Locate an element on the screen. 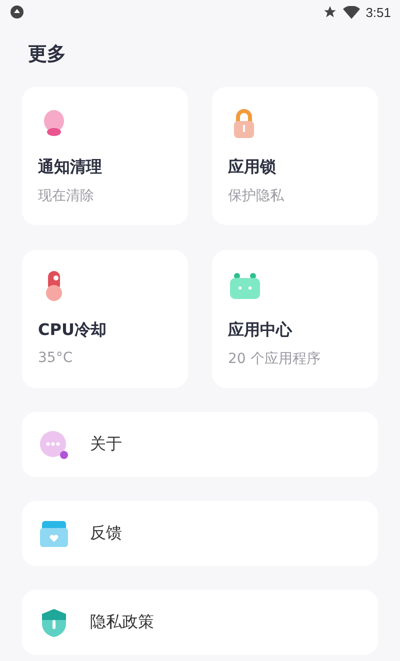 Image resolution: width=400 pixels, height=661 pixels. card-subtitle: 保护隐私 is located at coordinates (256, 196).